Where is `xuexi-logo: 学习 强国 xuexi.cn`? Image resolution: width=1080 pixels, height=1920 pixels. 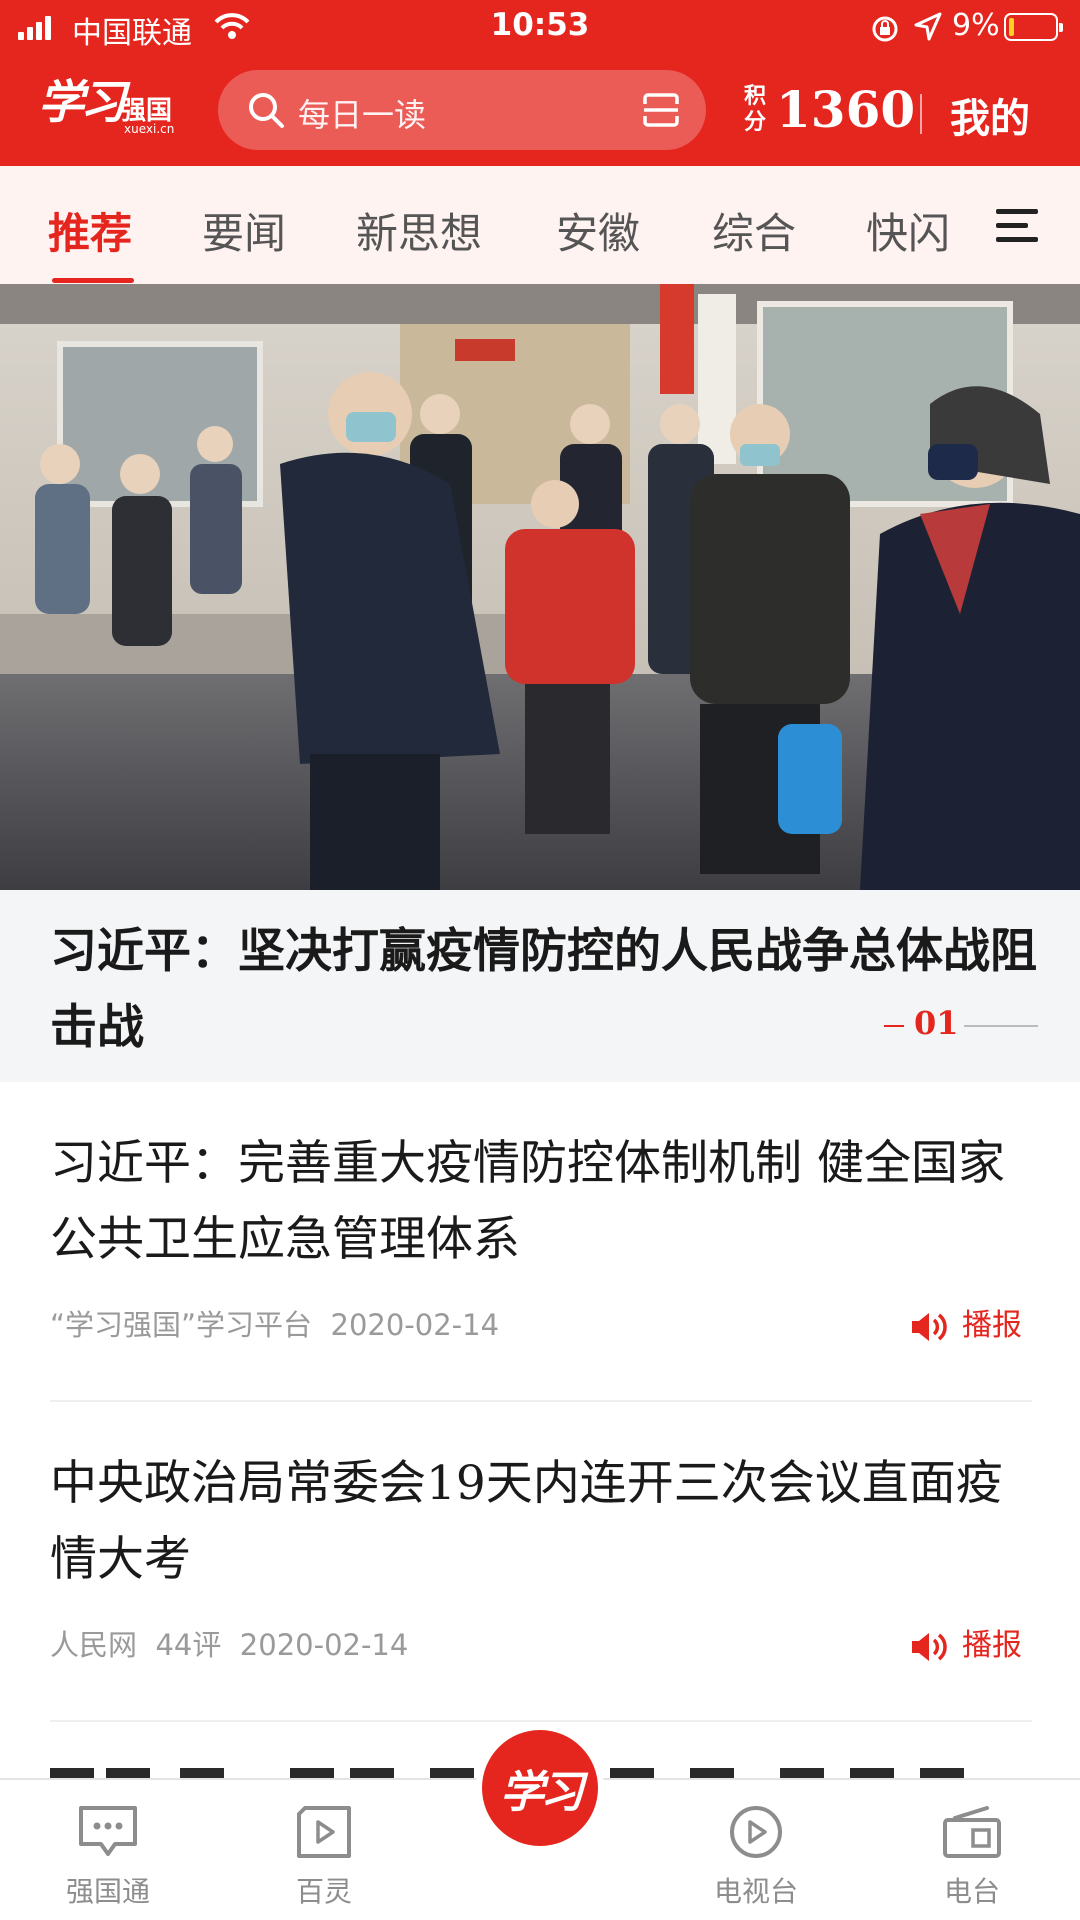 xuexi-logo: 学习 强国 xuexi.cn is located at coordinates (113, 103).